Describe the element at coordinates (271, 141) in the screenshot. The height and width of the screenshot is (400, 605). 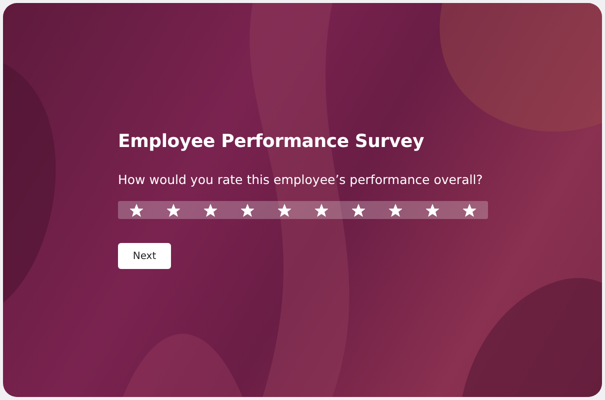
I see `survey-title: Employee Performance Survey` at that location.